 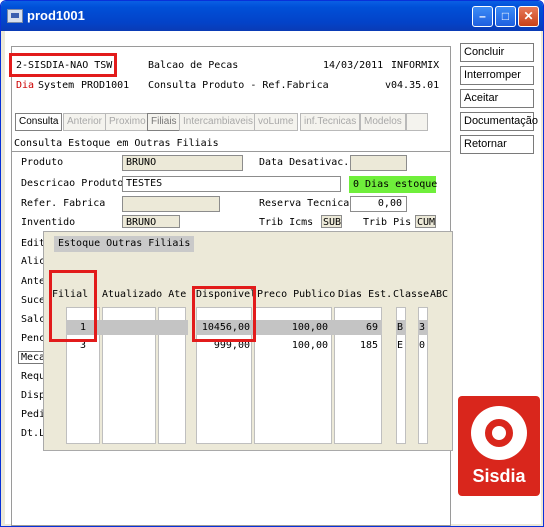 I want to click on maximize-button: □, so click(x=505, y=16).